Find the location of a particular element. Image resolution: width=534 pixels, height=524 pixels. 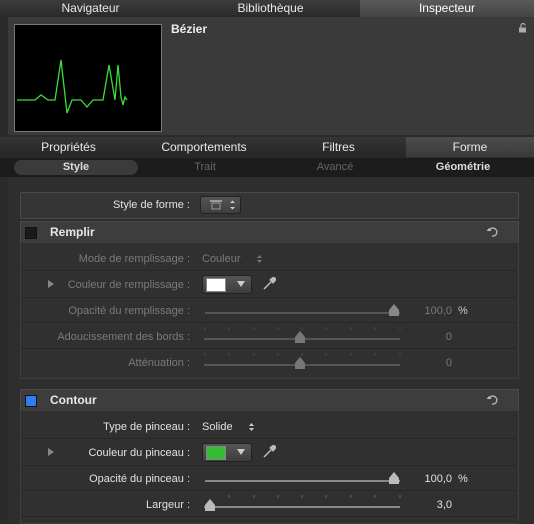

shape-style-popup is located at coordinates (220, 205).